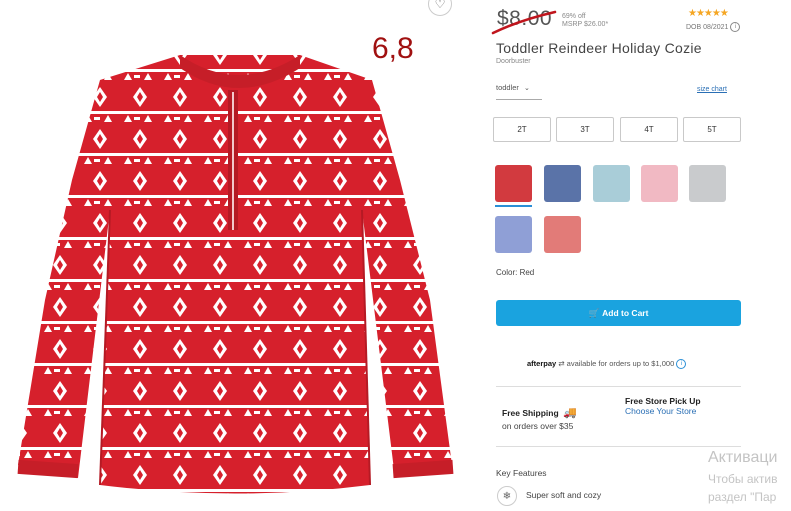  Describe the element at coordinates (507, 496) in the screenshot. I see `snowflake-icon: ❄` at that location.